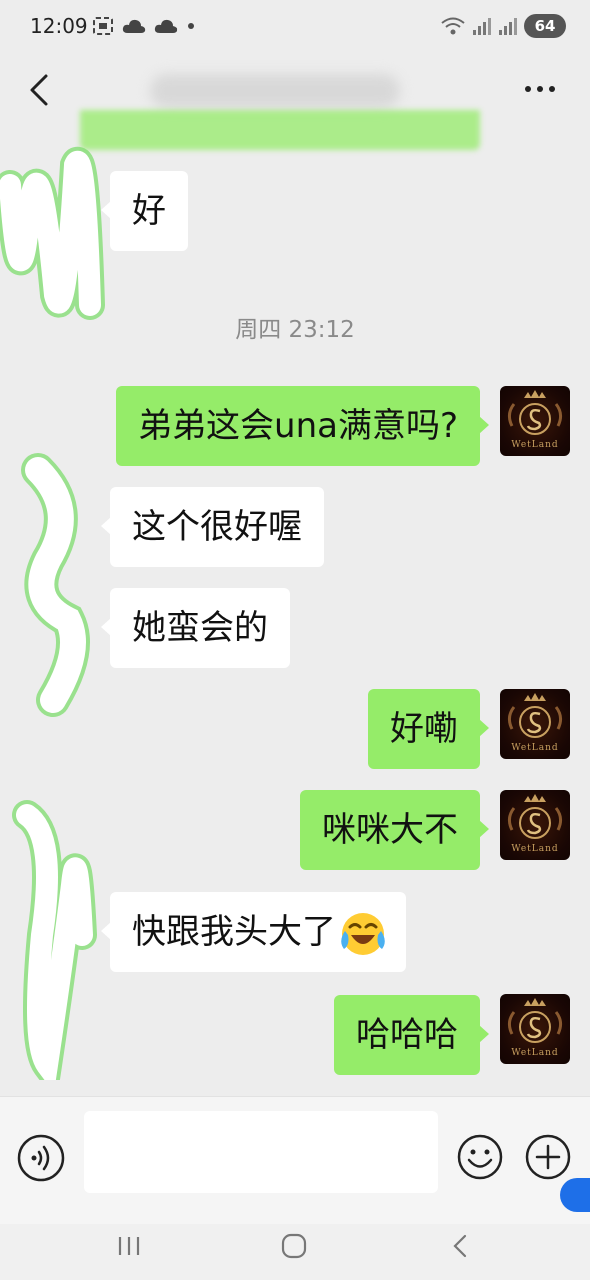 The image size is (590, 1280). I want to click on incoming-message-bubble: 快跟我头大了, so click(253, 932).